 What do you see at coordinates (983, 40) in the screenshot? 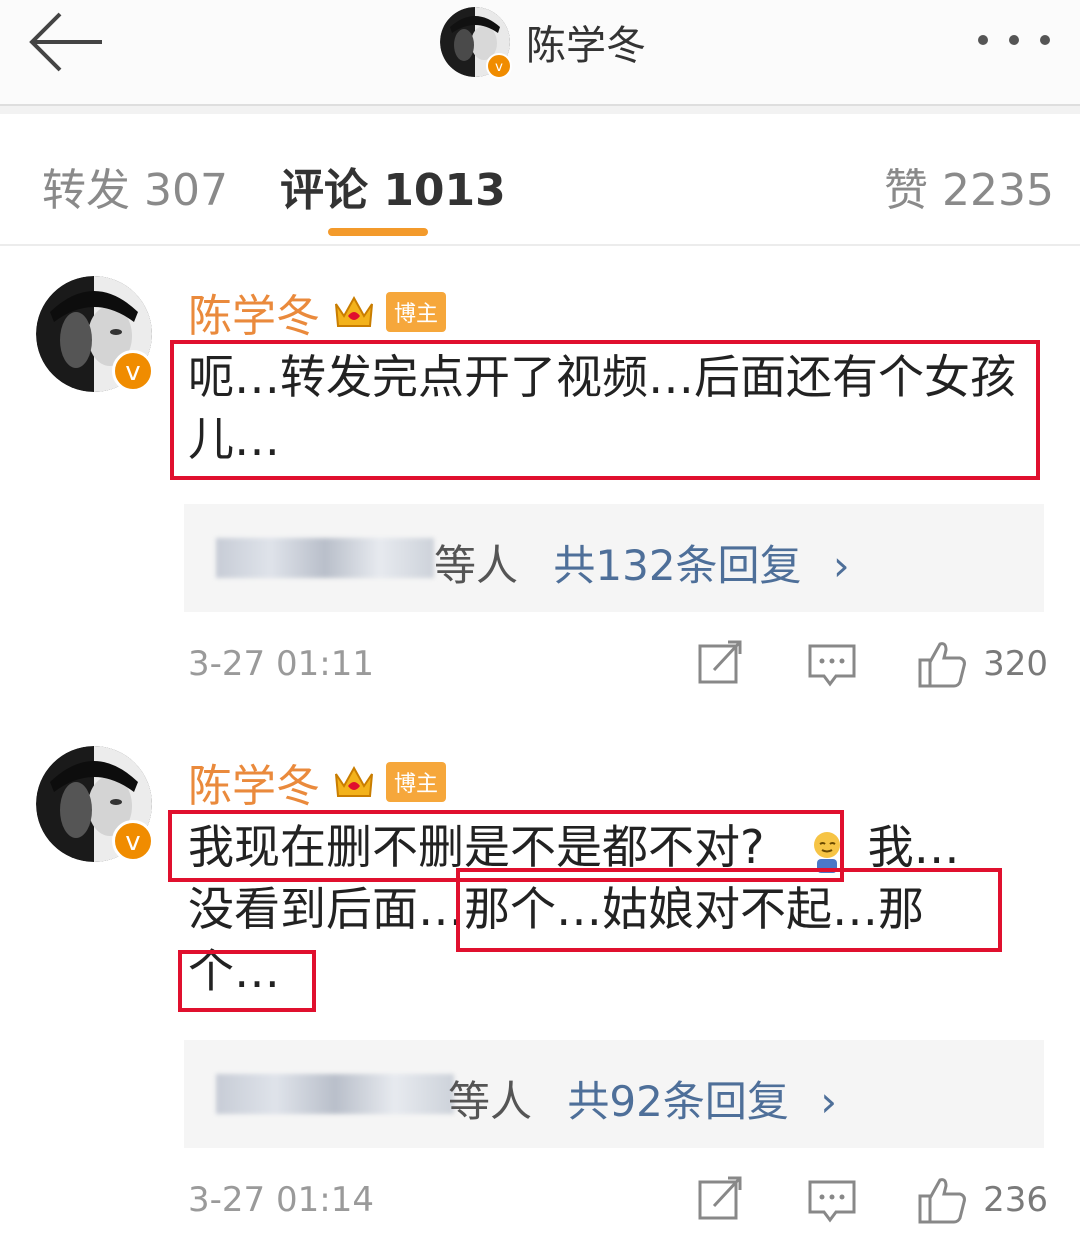
I see `more-dots-icon` at bounding box center [983, 40].